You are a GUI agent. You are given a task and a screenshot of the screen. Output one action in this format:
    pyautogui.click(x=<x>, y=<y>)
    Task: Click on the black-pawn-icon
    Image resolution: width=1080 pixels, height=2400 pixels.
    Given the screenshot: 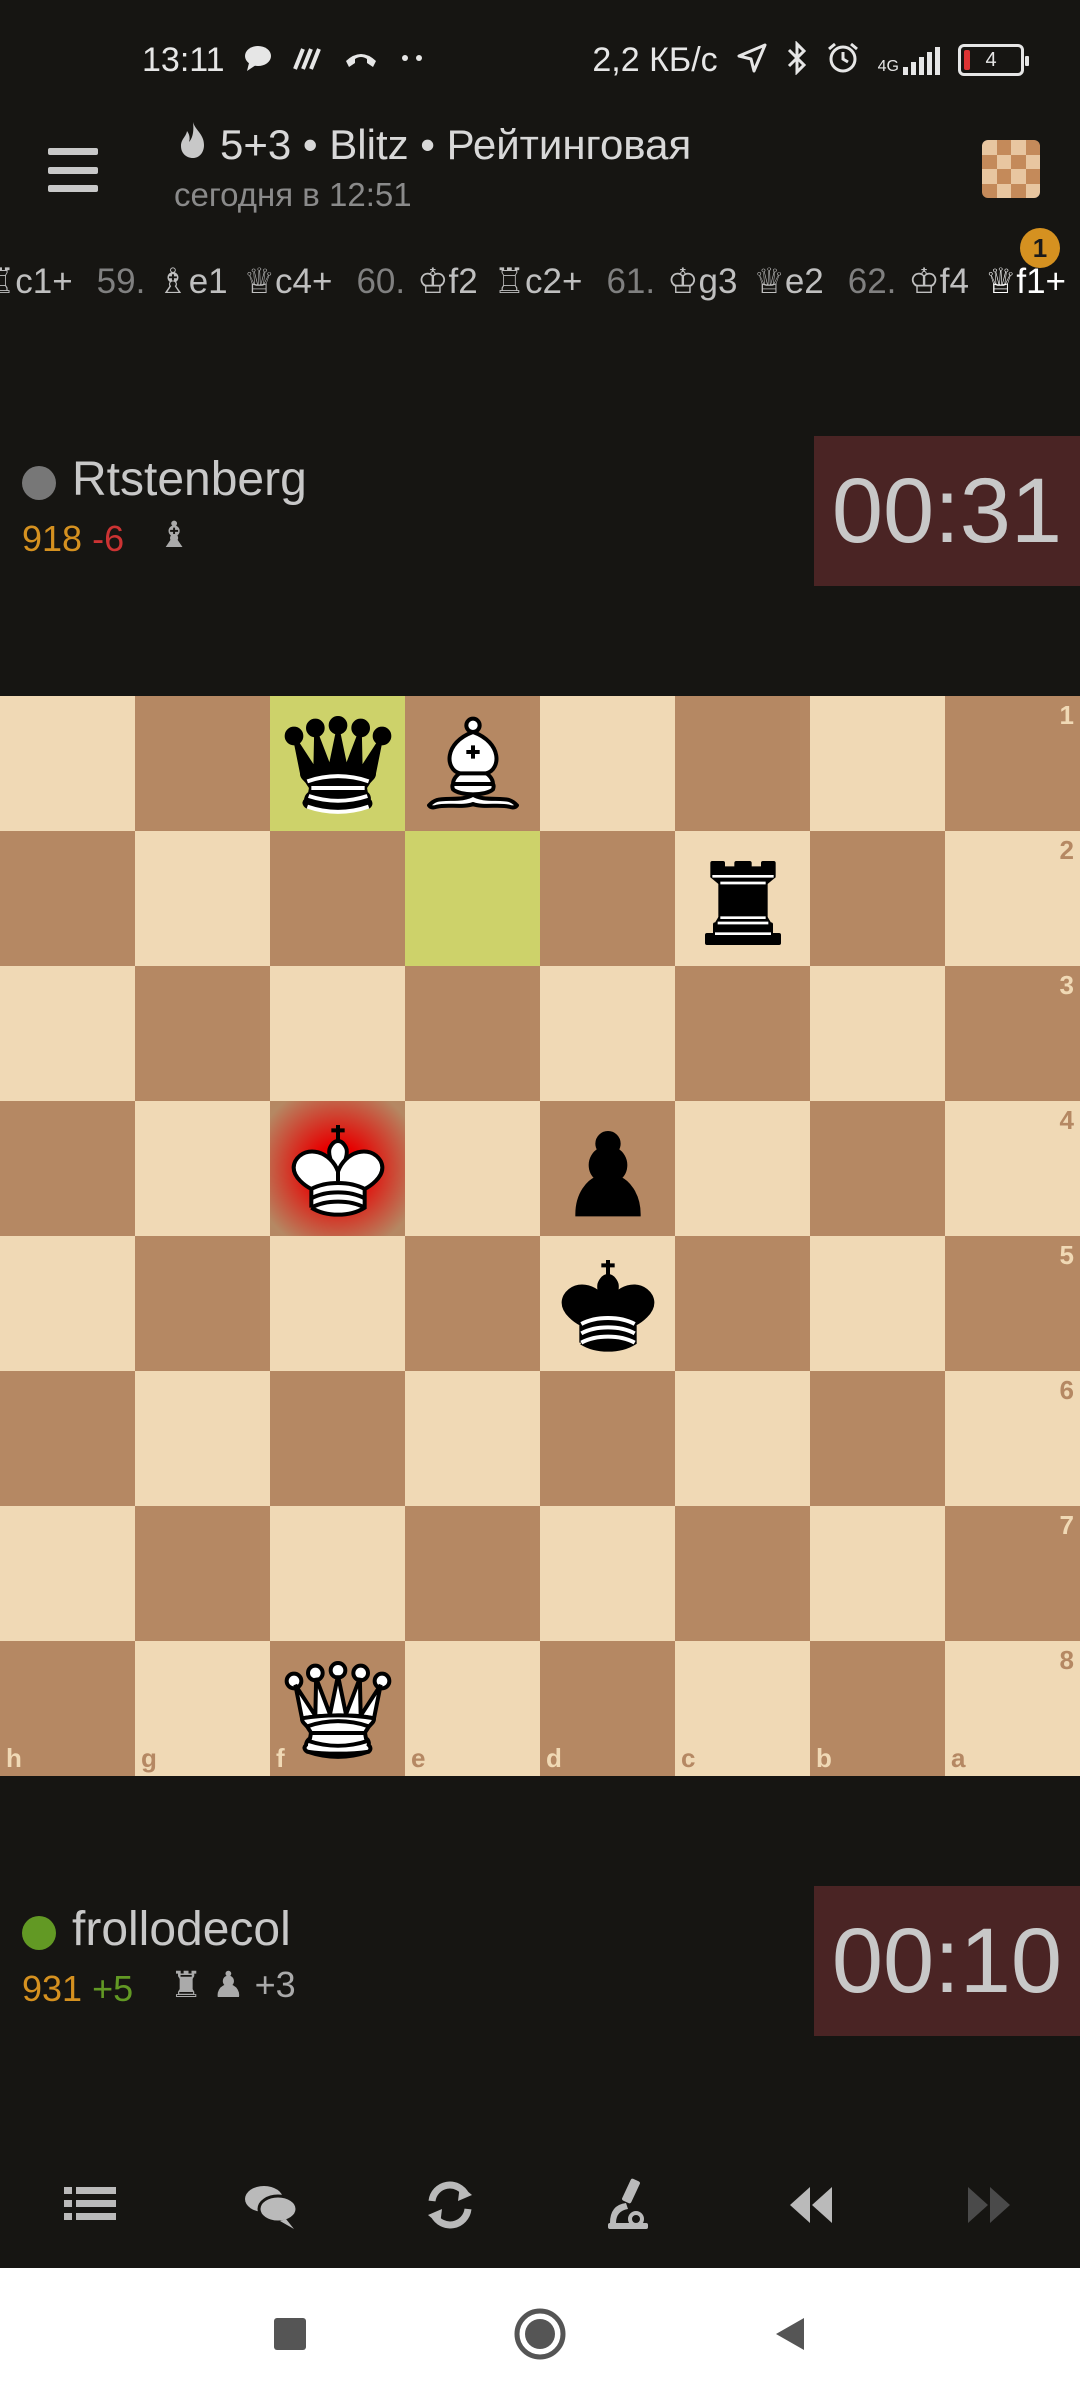 What is the action you would take?
    pyautogui.click(x=608, y=1169)
    